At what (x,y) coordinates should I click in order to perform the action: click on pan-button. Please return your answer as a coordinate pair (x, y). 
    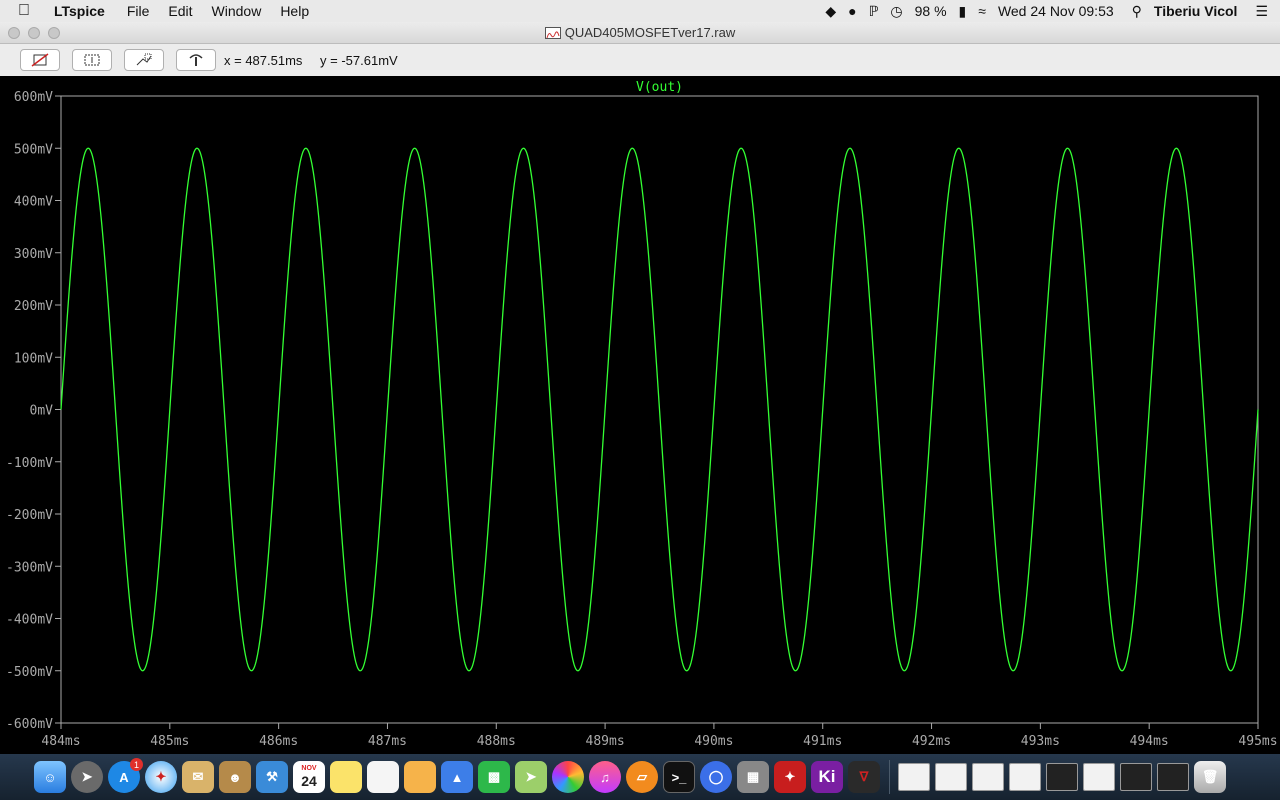
    Looking at the image, I should click on (144, 60).